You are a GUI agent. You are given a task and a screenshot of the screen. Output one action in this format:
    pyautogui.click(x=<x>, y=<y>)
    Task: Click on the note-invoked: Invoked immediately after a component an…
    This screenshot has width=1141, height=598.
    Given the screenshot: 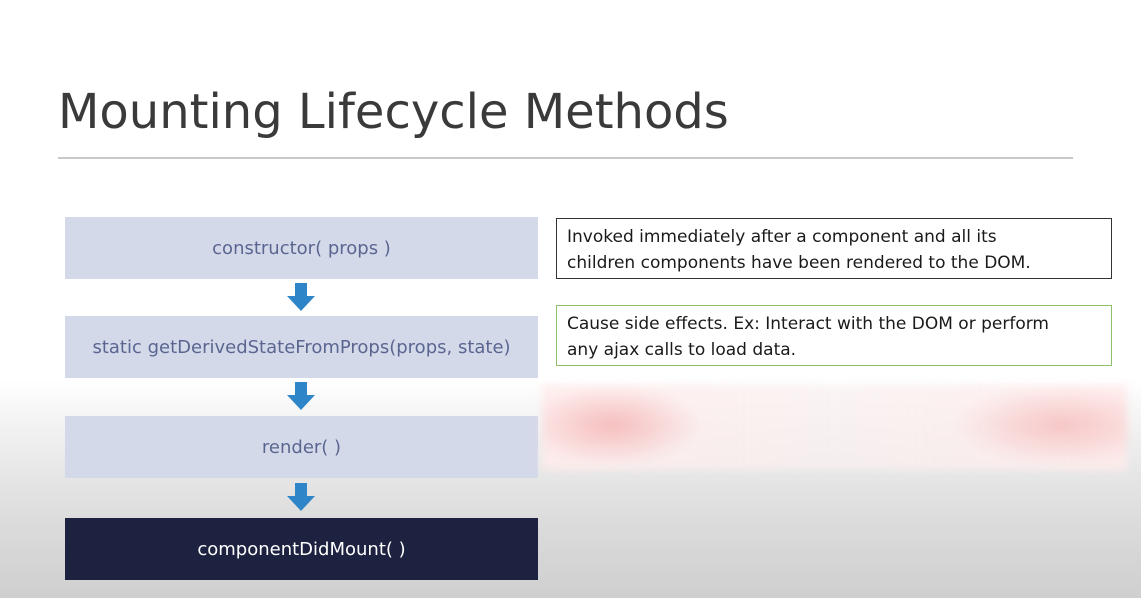 What is the action you would take?
    pyautogui.click(x=834, y=248)
    